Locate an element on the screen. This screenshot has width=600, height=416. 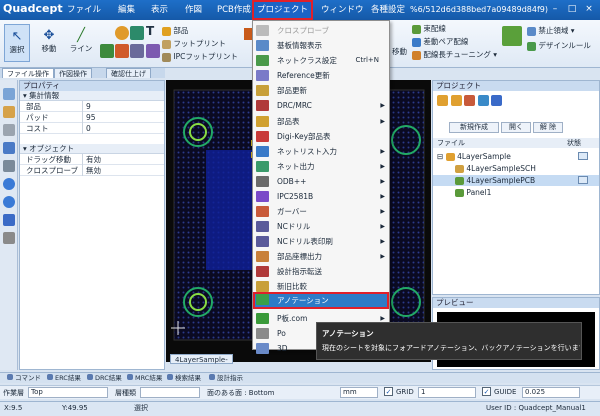
menu-item: ネットクラス設定 Ctrl+N is located at coordinates (321, 60).